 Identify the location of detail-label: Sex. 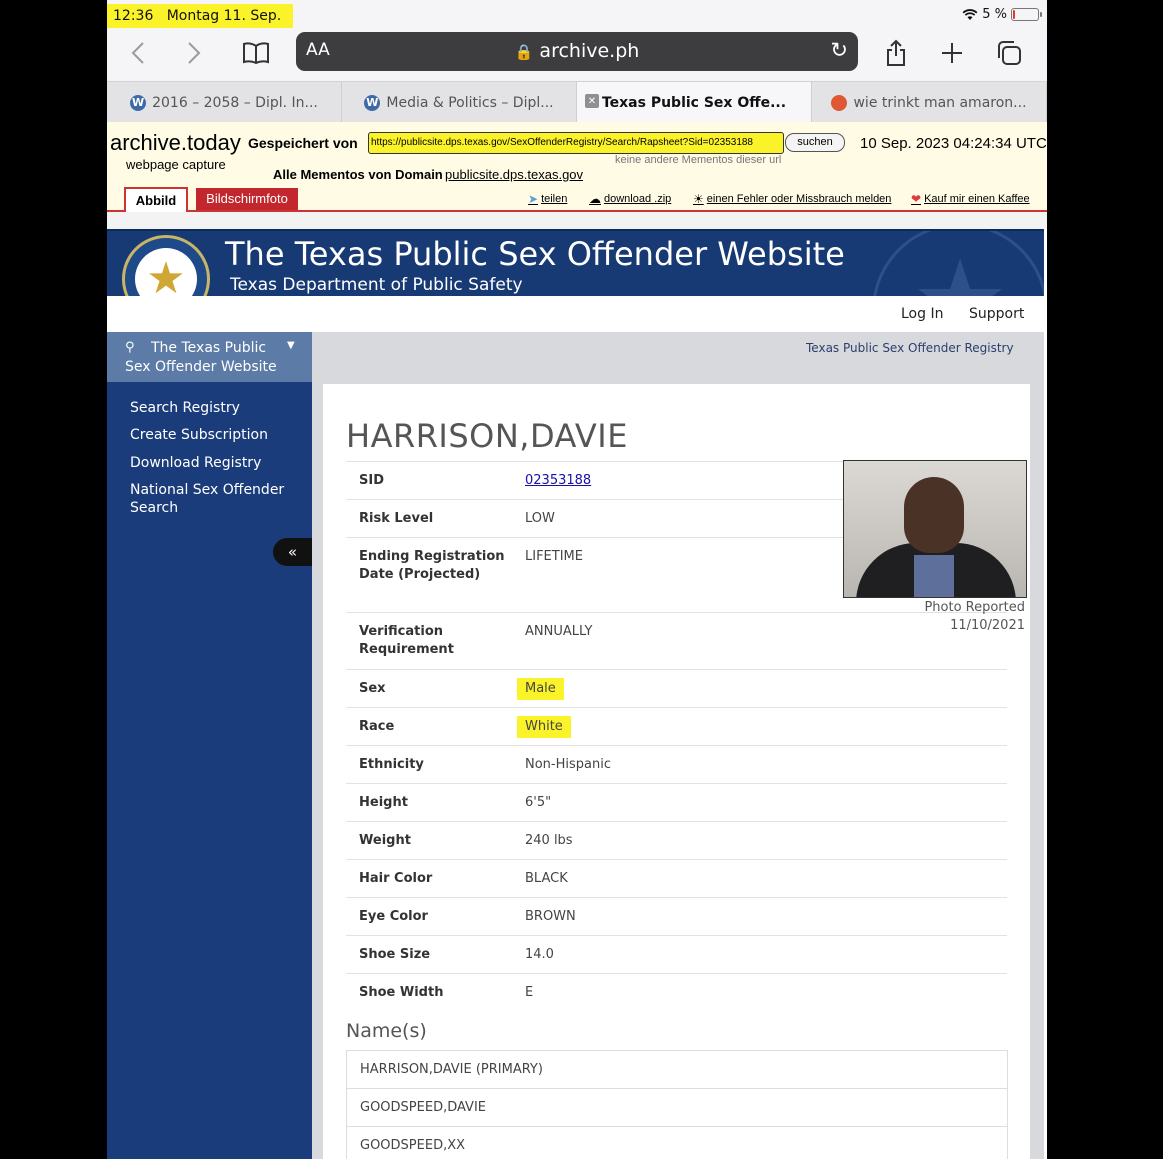
(372, 688).